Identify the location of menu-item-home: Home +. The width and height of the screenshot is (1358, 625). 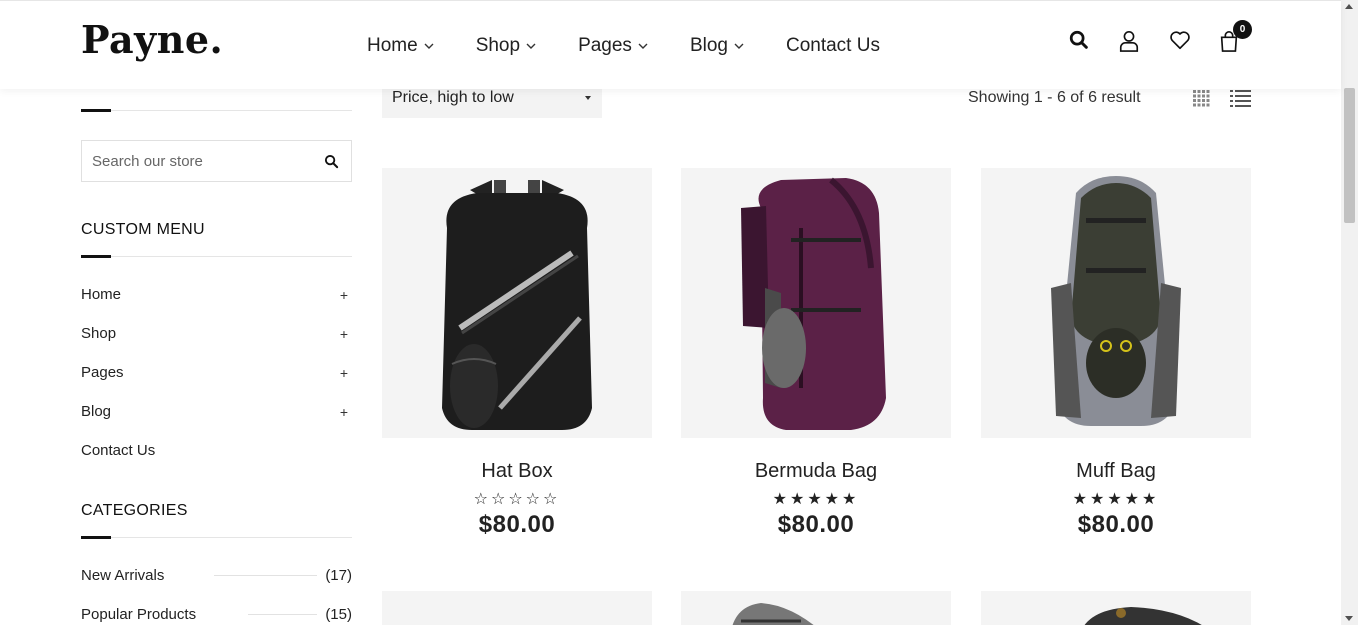
(216, 294).